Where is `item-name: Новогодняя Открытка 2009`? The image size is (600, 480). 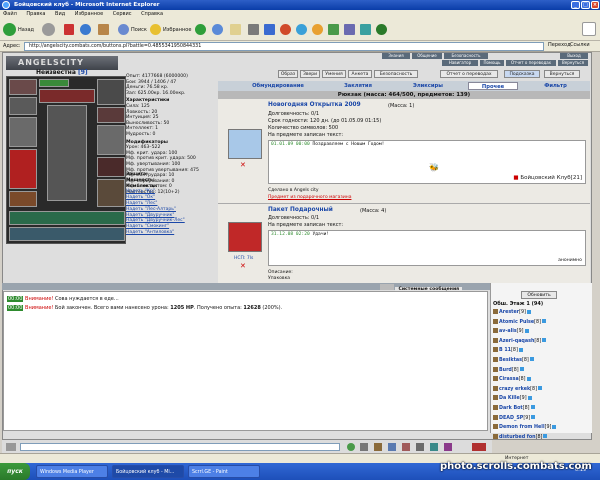 item-name: Новогодняя Открытка 2009 is located at coordinates (314, 105).